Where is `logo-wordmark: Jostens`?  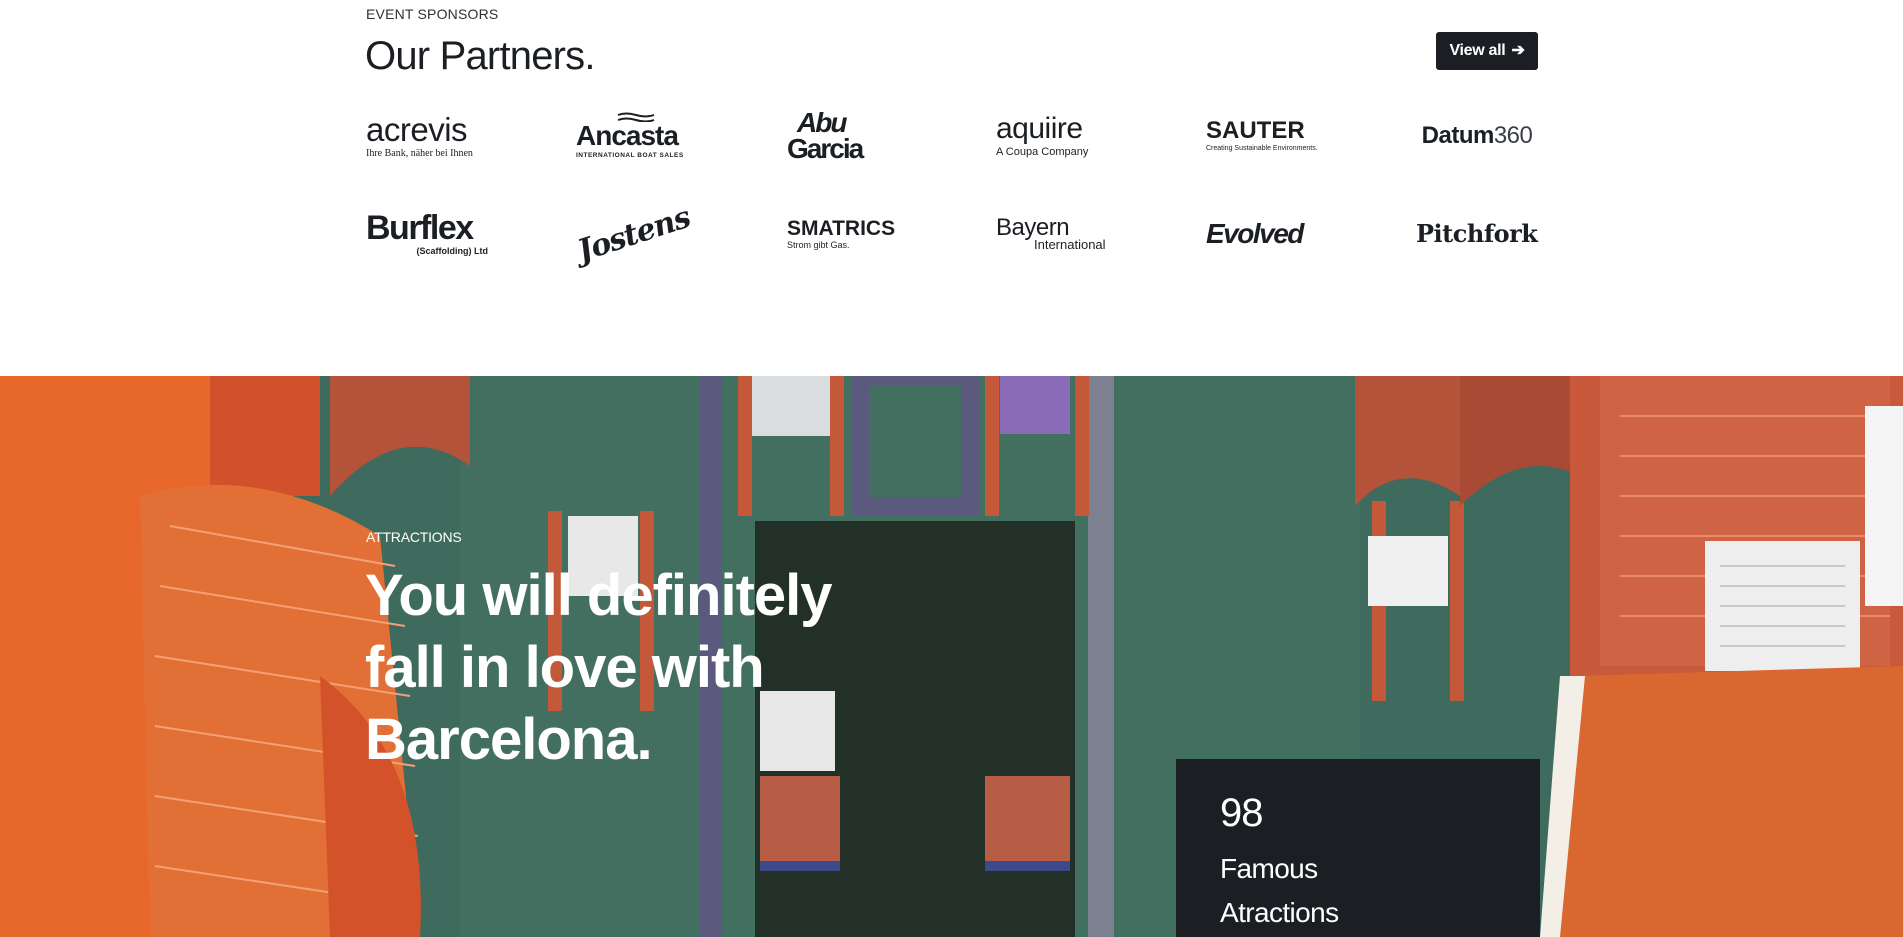
logo-wordmark: Jostens is located at coordinates (634, 234).